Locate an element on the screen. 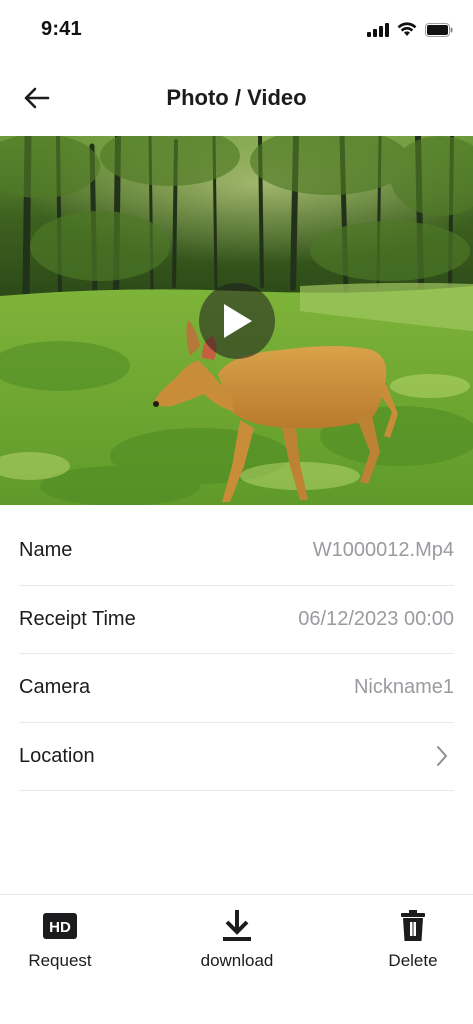 The width and height of the screenshot is (473, 1024). bottom-action-bar: HD Request download Delete is located at coordinates (236, 959).